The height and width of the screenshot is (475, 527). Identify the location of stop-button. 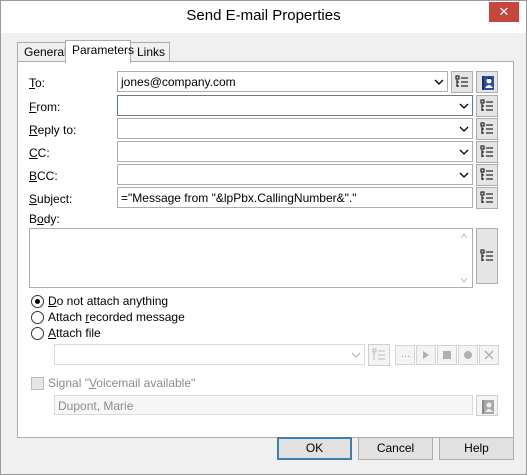
(447, 355).